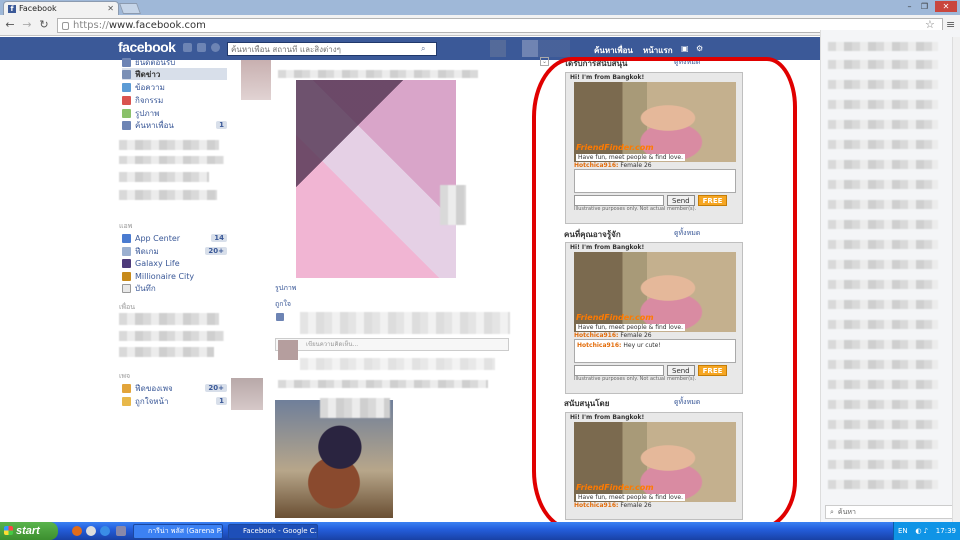 This screenshot has height=540, width=960. Describe the element at coordinates (10, 25) in the screenshot. I see `back-arrow-icon: ←` at that location.